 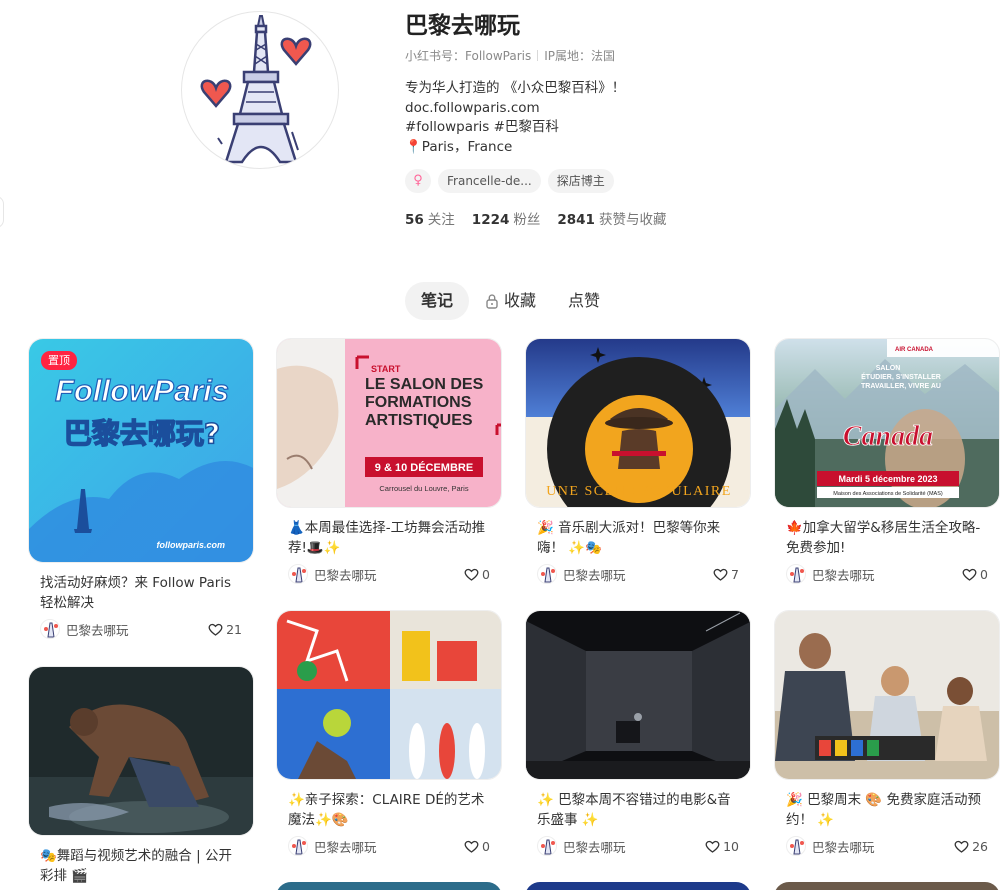 I want to click on female-icon: ♀, so click(x=418, y=181).